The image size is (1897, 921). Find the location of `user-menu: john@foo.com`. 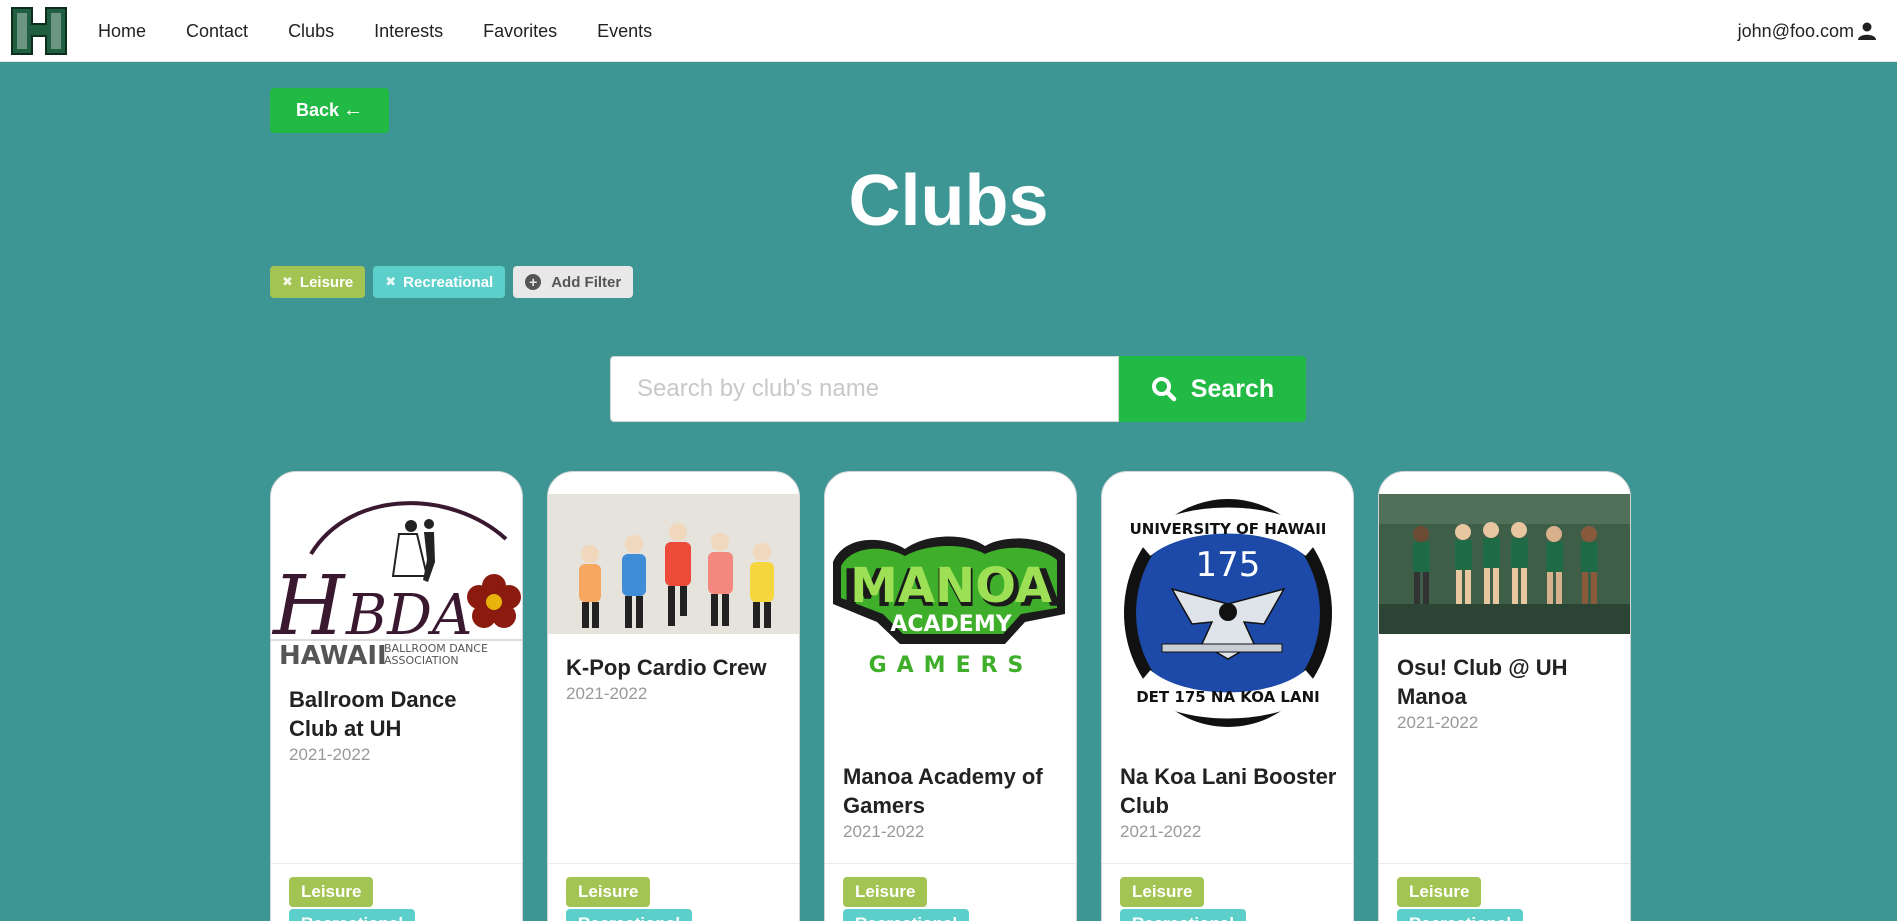

user-menu: john@foo.com is located at coordinates (1807, 31).